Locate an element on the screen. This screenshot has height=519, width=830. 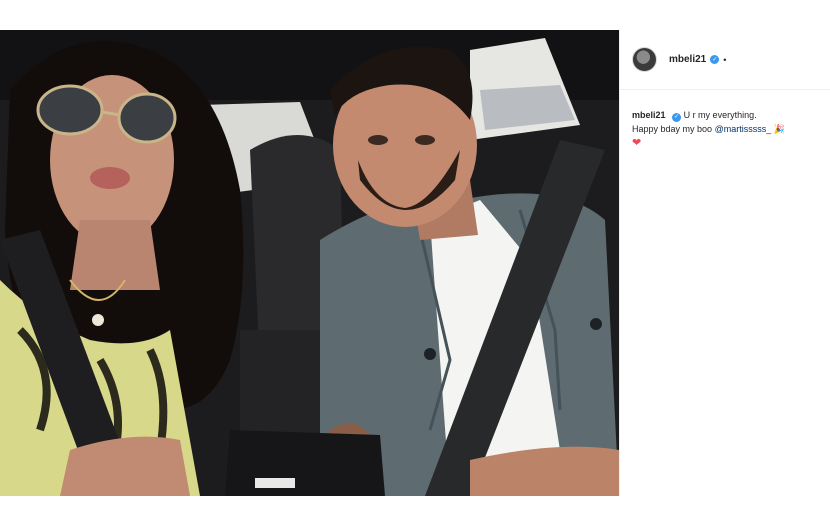
caption-line-2: Happy bday my boo @martisssss_ 🎉 is located at coordinates (731, 129).